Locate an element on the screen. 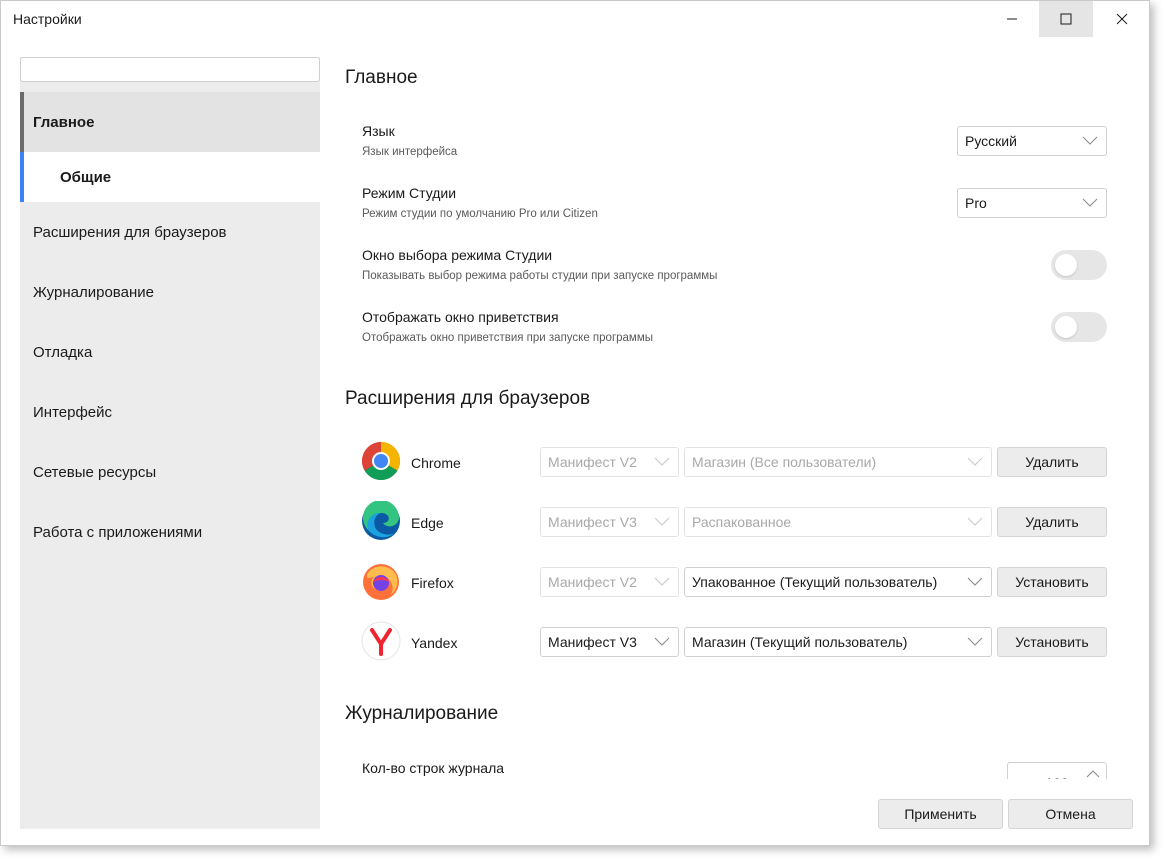 This screenshot has height=861, width=1165. section-title-general: Главное is located at coordinates (381, 77).